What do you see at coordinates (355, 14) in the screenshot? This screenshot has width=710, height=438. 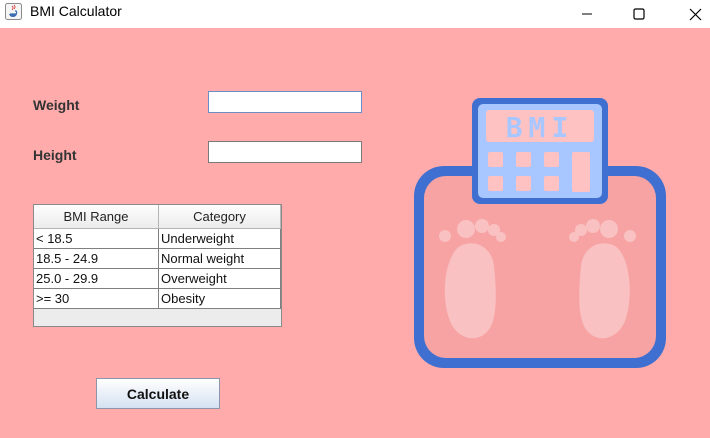 I see `title-bar: BMI Calculator` at bounding box center [355, 14].